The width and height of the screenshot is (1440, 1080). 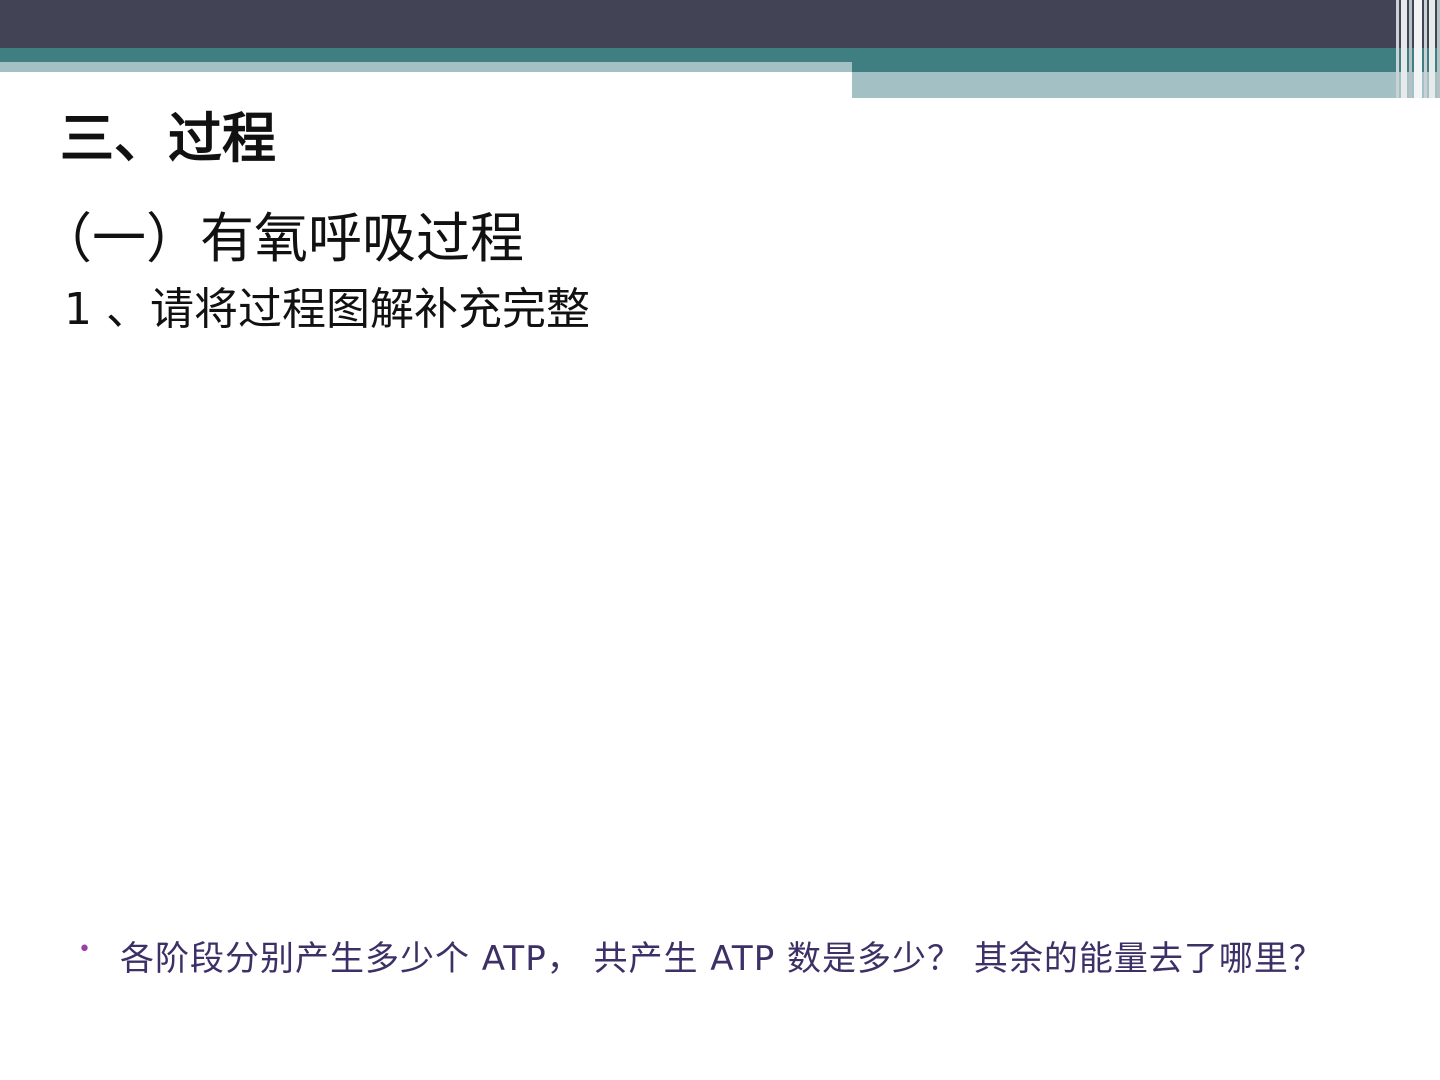 What do you see at coordinates (426, 67) in the screenshot?
I see `header-band-light` at bounding box center [426, 67].